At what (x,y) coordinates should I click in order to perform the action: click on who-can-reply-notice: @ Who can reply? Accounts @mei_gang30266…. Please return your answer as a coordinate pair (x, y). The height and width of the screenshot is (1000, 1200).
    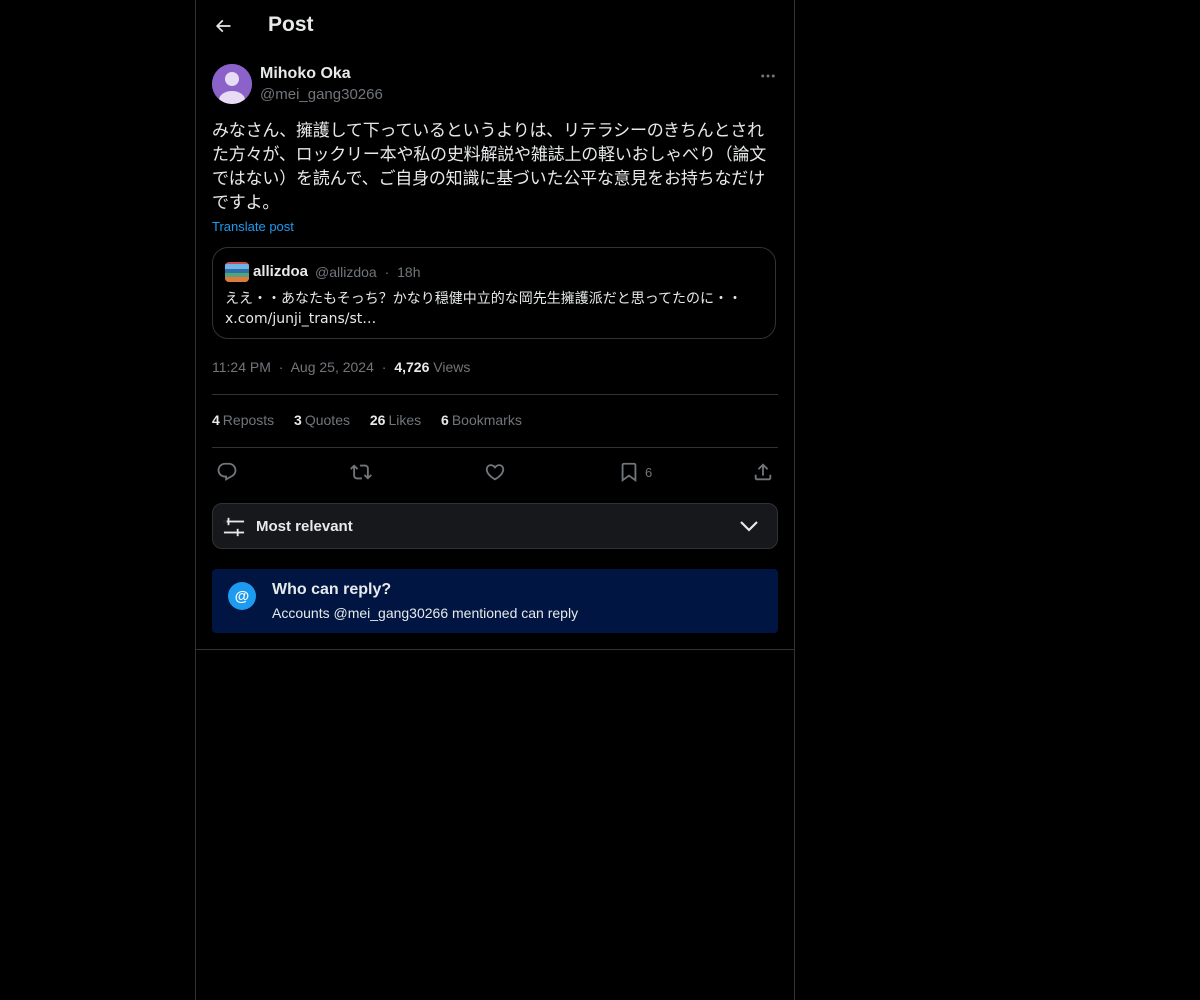
    Looking at the image, I should click on (495, 601).